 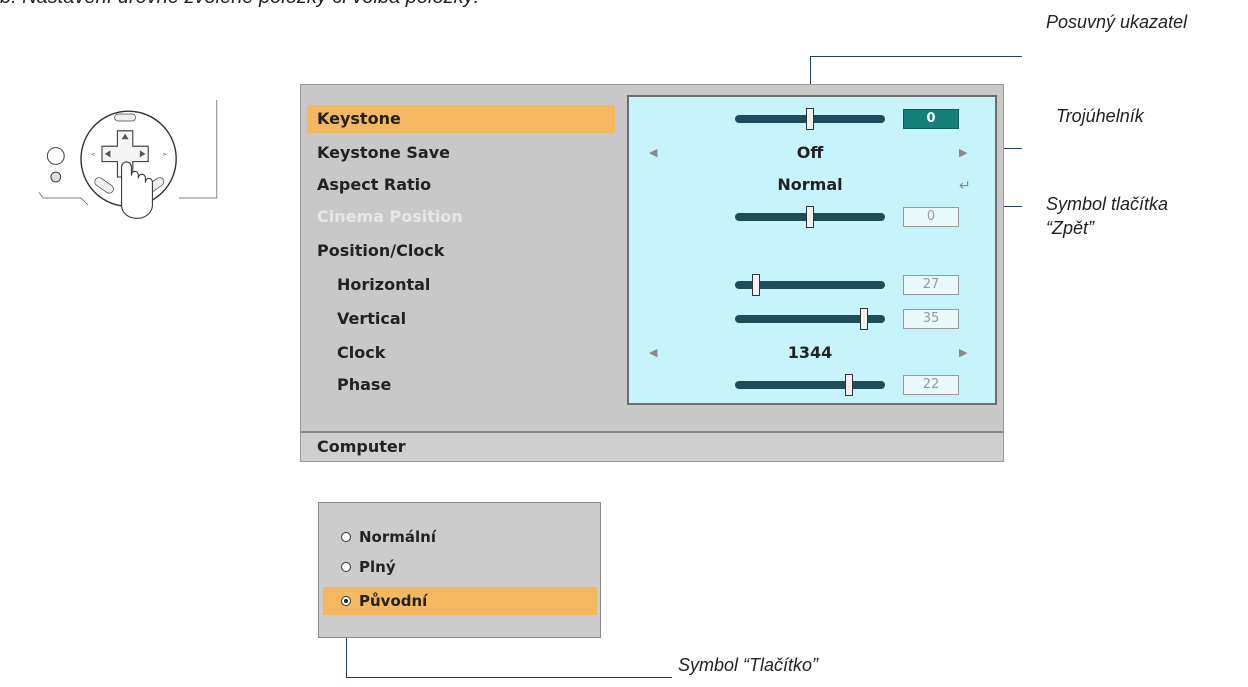 I want to click on cinema-position-slider, so click(x=810, y=217).